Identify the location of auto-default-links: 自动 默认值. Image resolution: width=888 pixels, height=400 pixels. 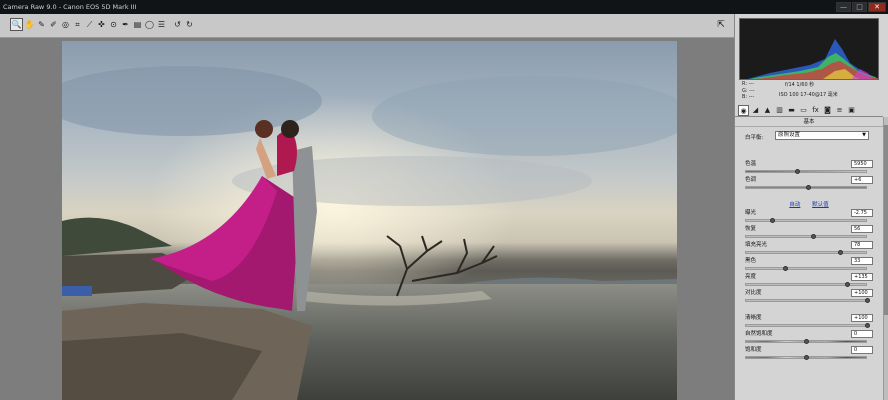
(809, 204).